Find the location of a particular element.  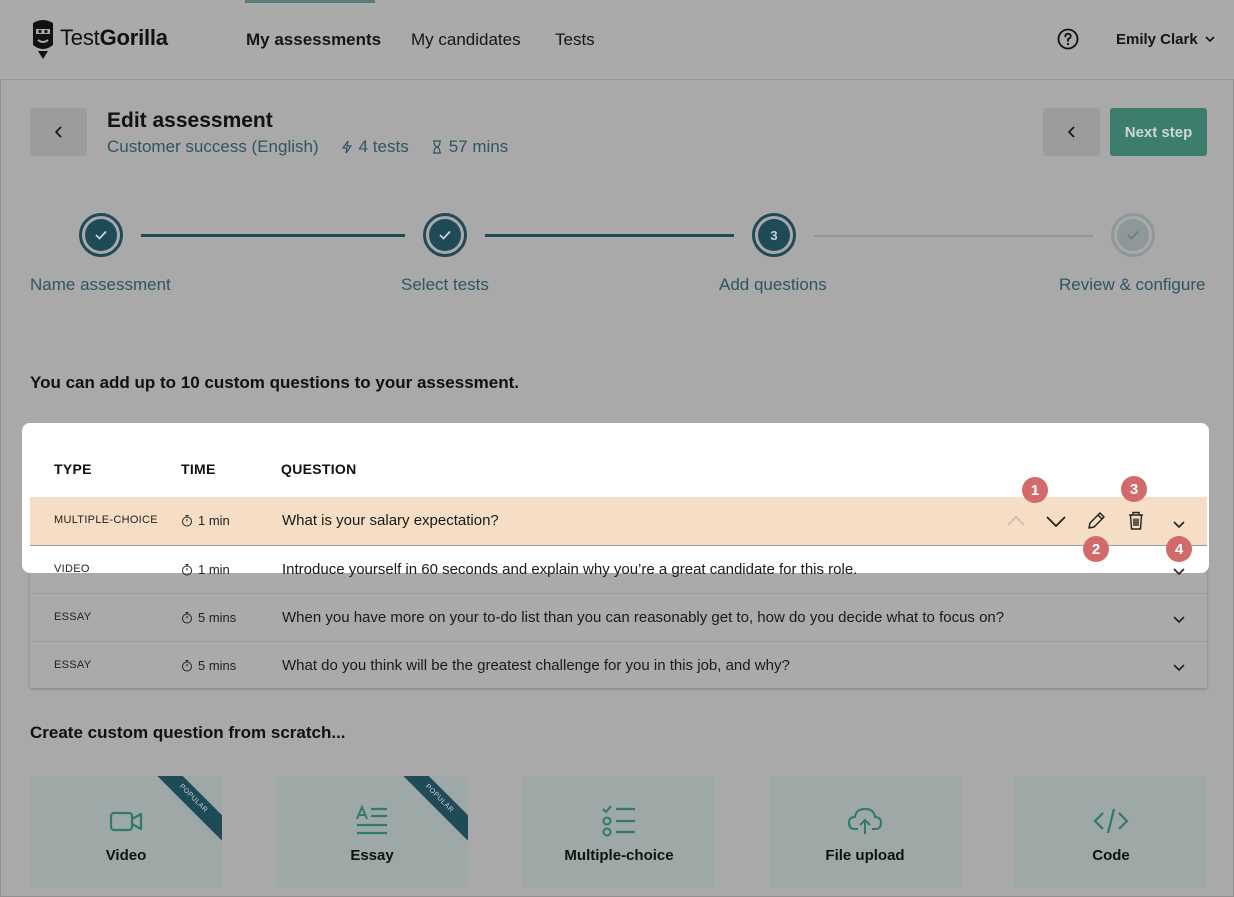

step-label-select-tests: Select tests is located at coordinates (445, 285).